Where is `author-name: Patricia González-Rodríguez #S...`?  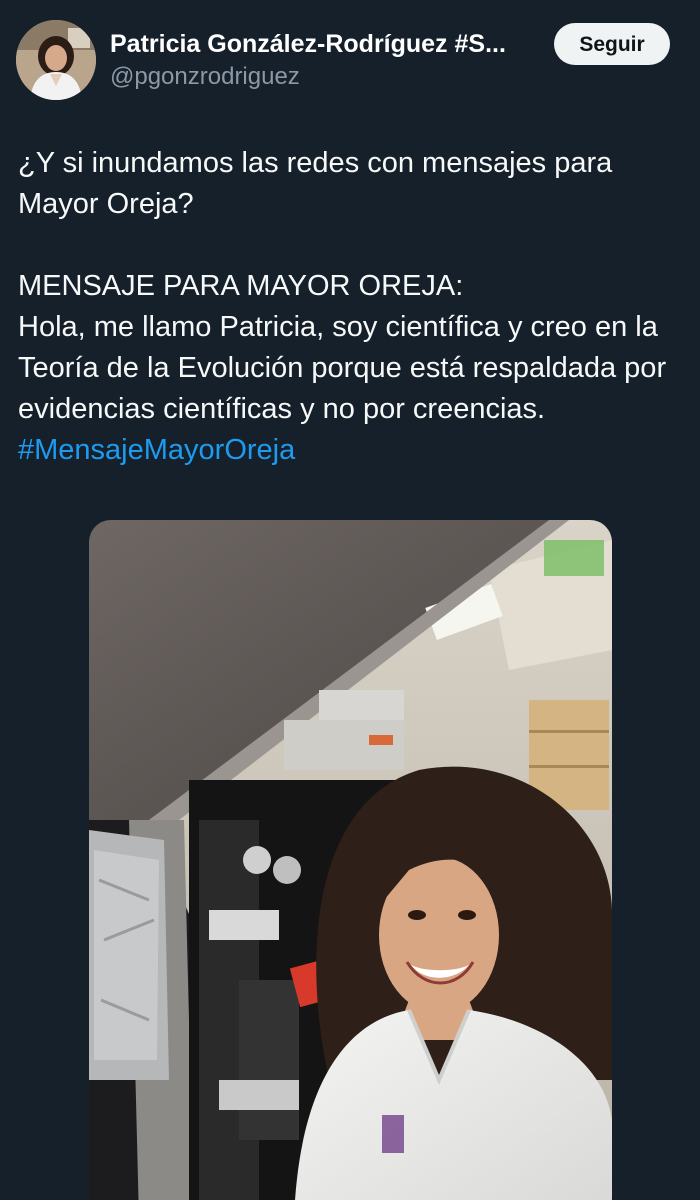
author-name: Patricia González-Rodríguez #S... is located at coordinates (320, 44).